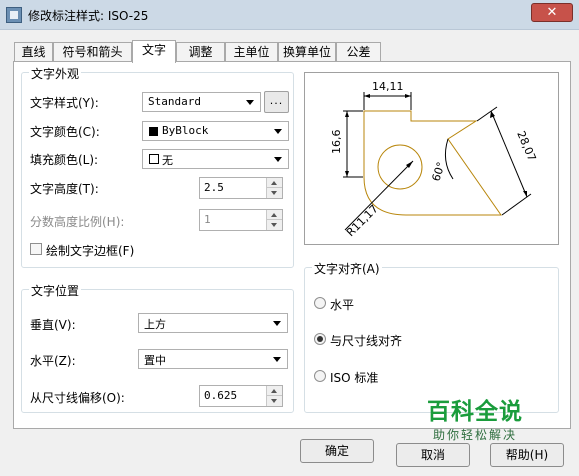  Describe the element at coordinates (475, 435) in the screenshot. I see `watermark-subtitle: 助你轻松解决` at that location.